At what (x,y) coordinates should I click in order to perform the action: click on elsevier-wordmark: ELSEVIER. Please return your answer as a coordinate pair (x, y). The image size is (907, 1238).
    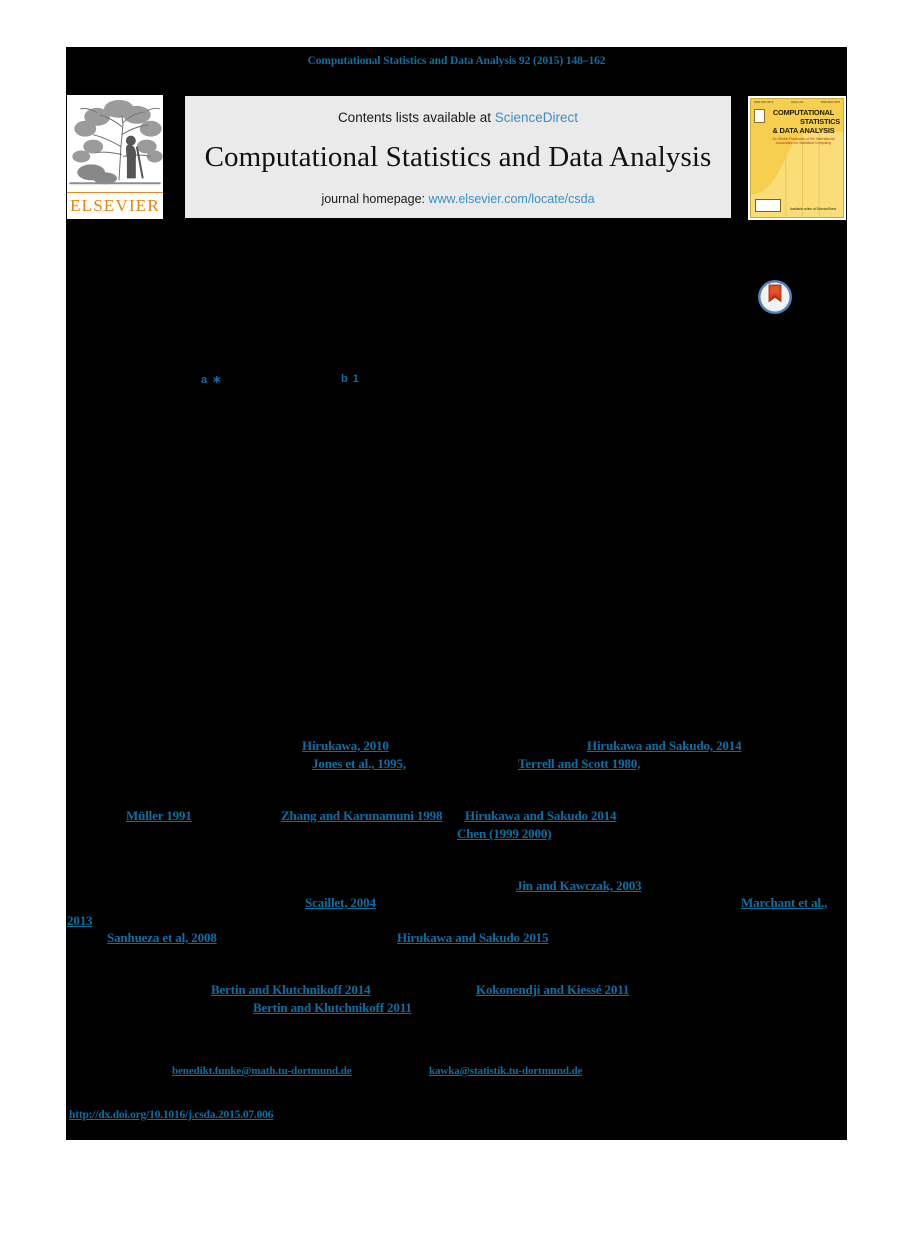
    Looking at the image, I should click on (115, 205).